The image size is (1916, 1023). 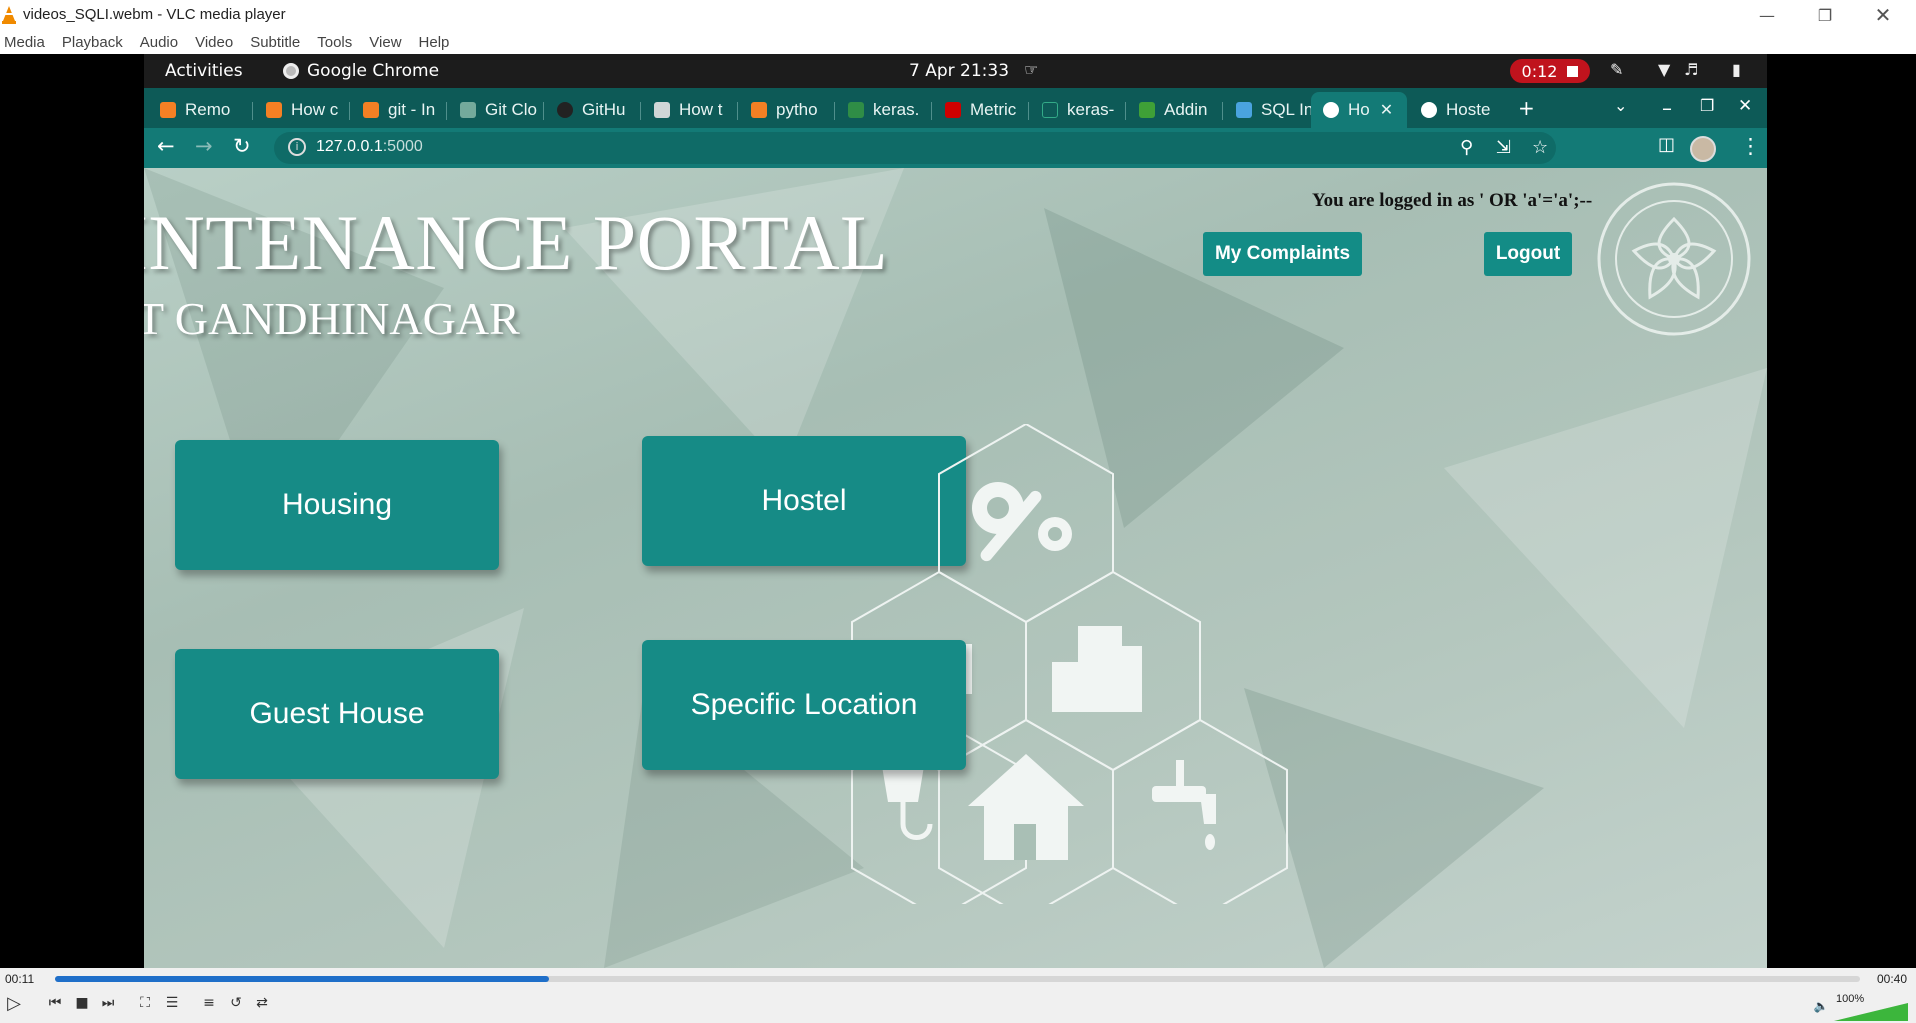 I want to click on side-panel-icon: ◫, so click(x=1666, y=144).